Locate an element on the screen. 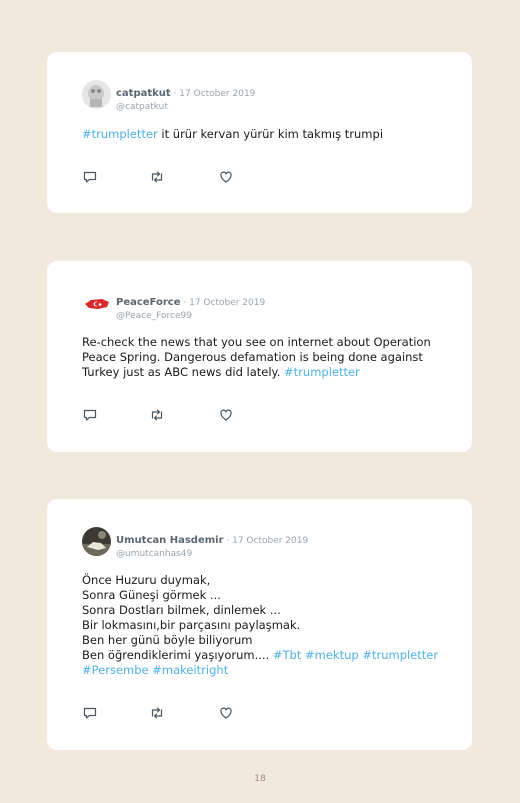  tweet-line: #Persembe #makeitright is located at coordinates (262, 670).